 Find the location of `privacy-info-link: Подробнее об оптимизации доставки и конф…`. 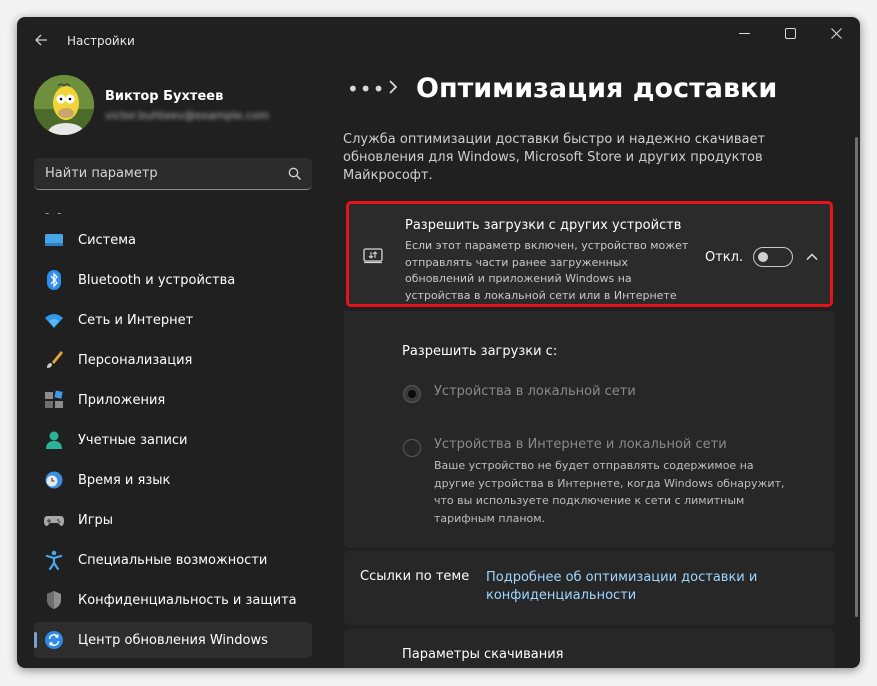

privacy-info-link: Подробнее об оптимизации доставки и конф… is located at coordinates (626, 587).